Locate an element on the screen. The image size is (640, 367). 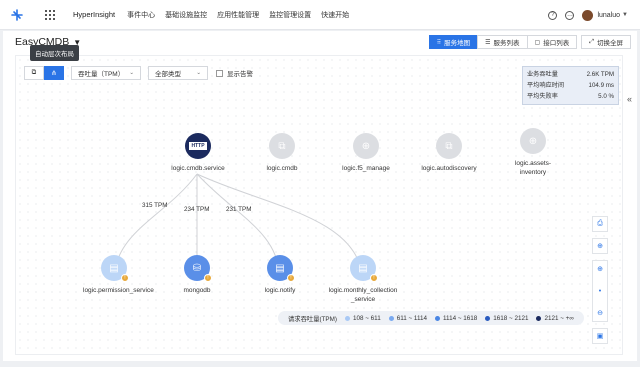
edge-label: 315 TPM is located at coordinates (155, 205).